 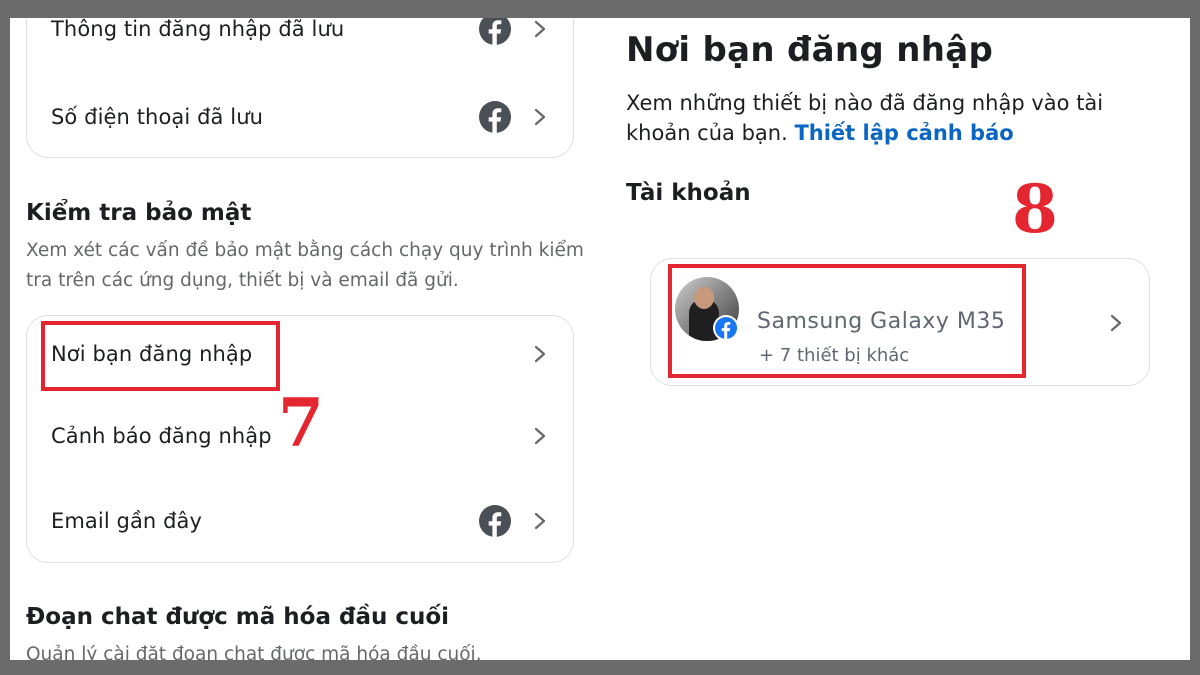 What do you see at coordinates (301, 423) in the screenshot?
I see `step-7-label: 7` at bounding box center [301, 423].